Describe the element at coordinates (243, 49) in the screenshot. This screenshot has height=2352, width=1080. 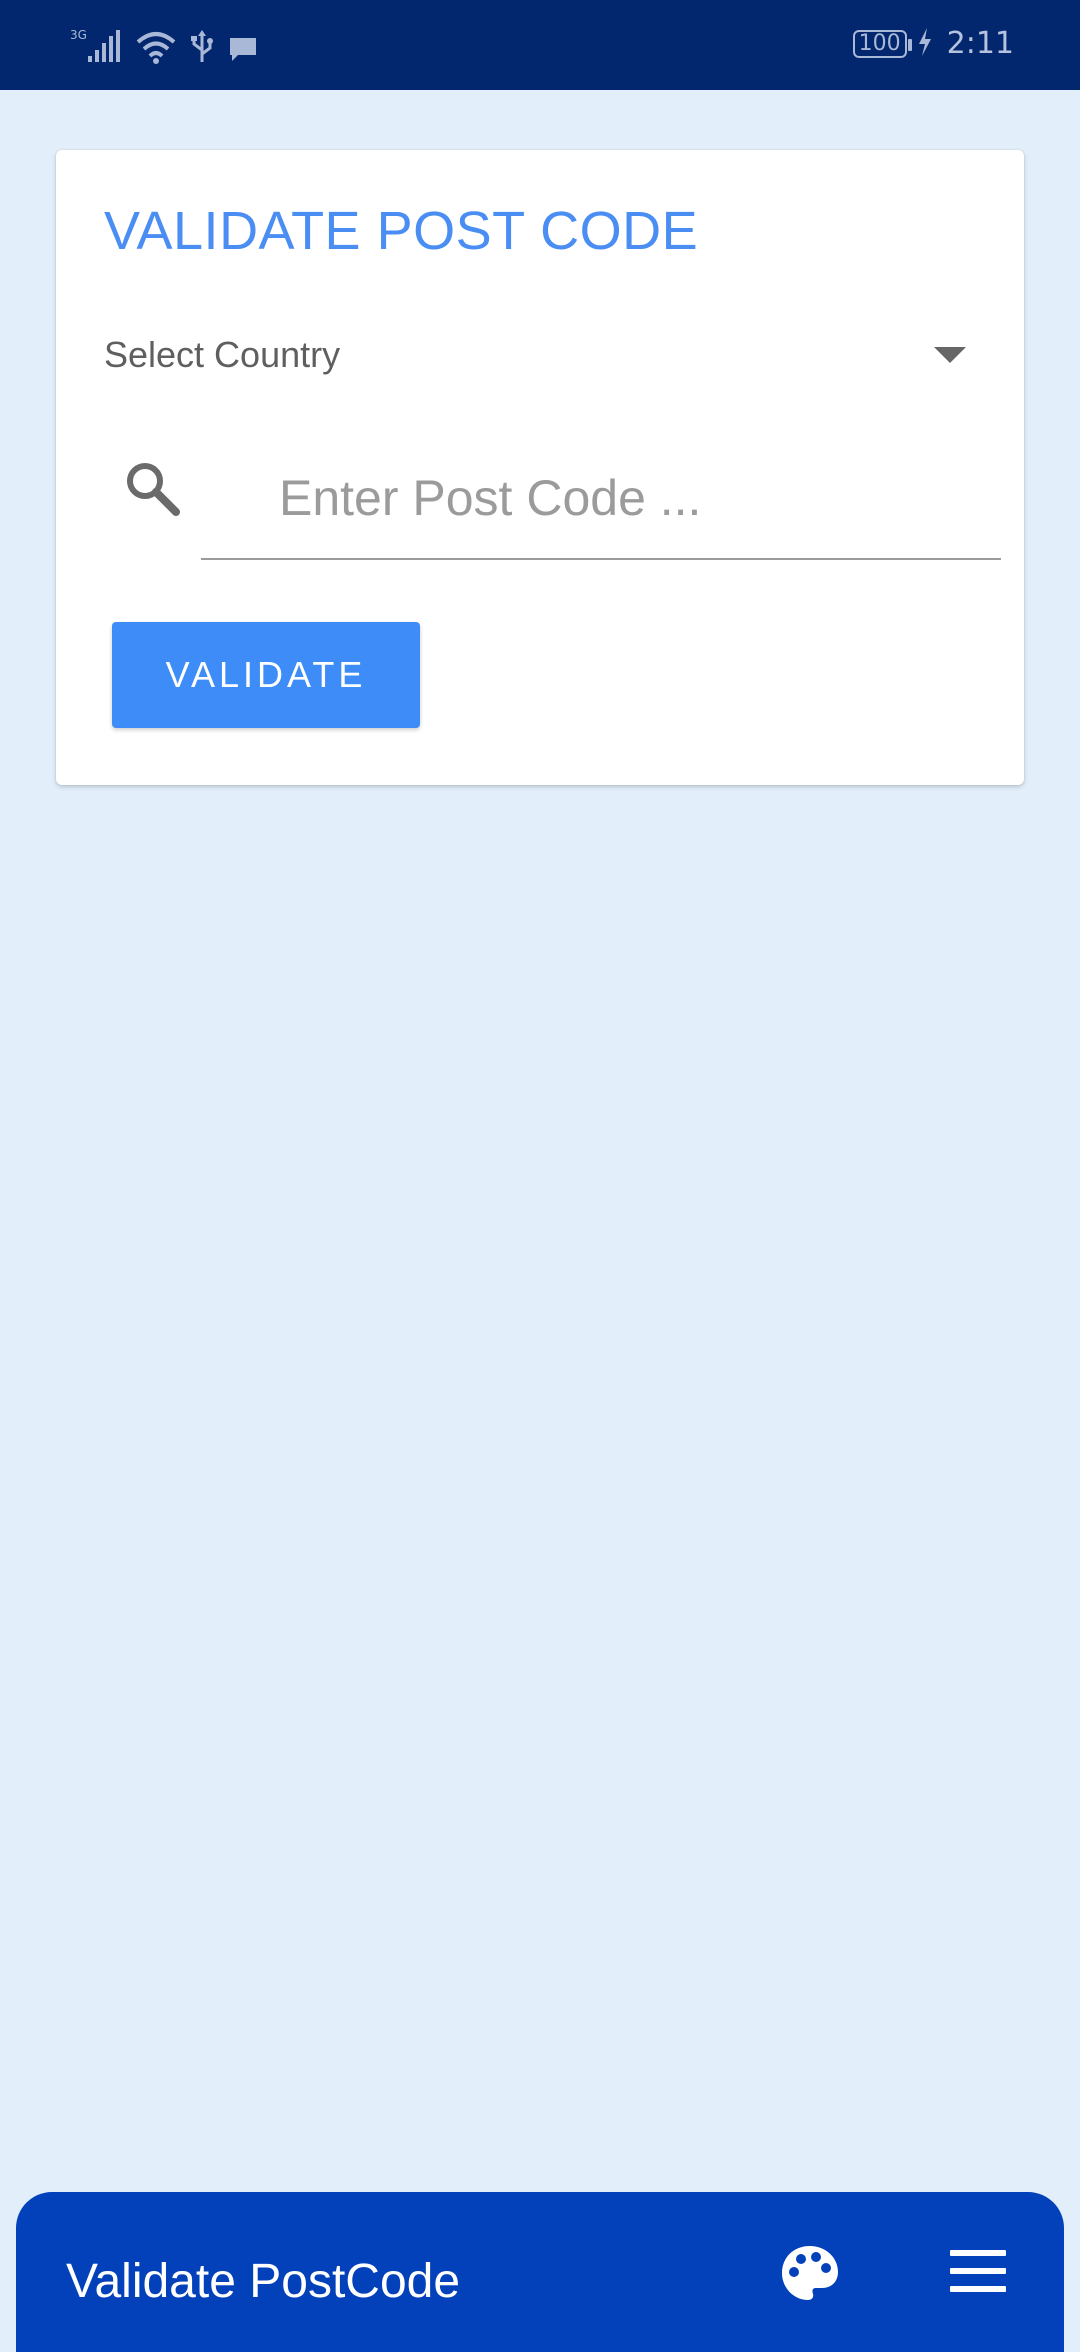
I see `message-icon` at that location.